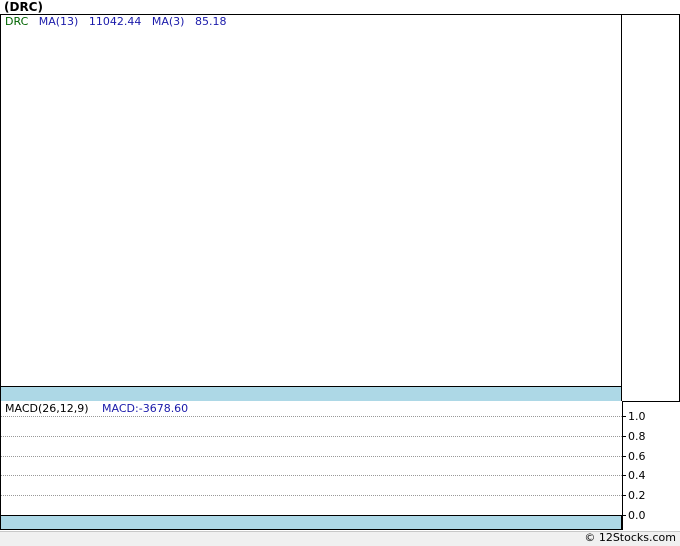  I want to click on footer-bar, so click(340, 538).